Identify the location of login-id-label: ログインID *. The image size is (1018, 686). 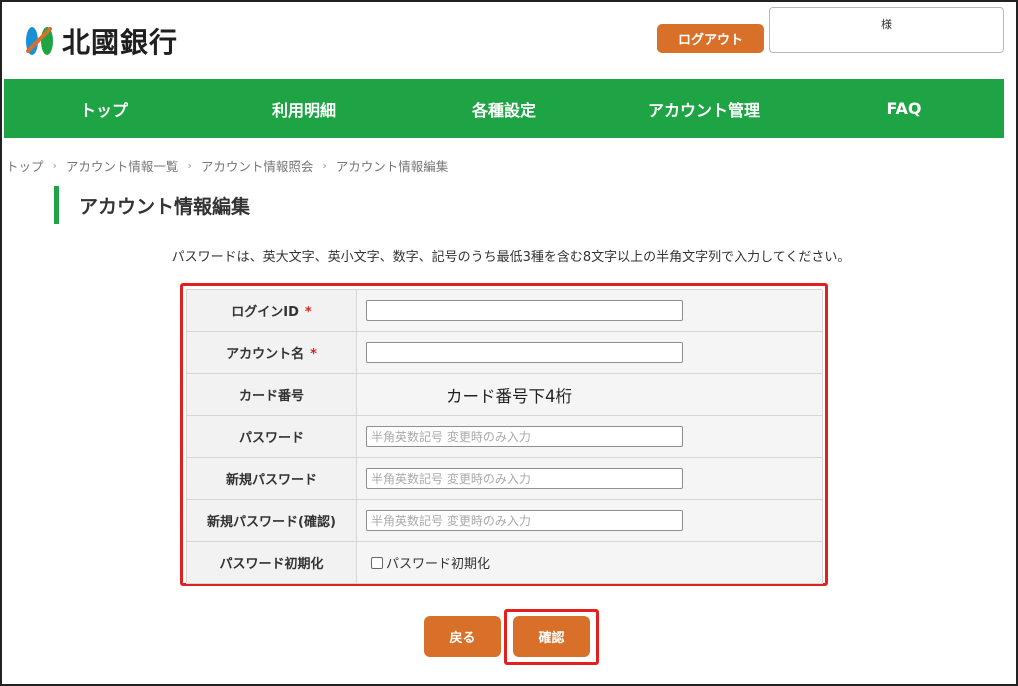
(271, 310).